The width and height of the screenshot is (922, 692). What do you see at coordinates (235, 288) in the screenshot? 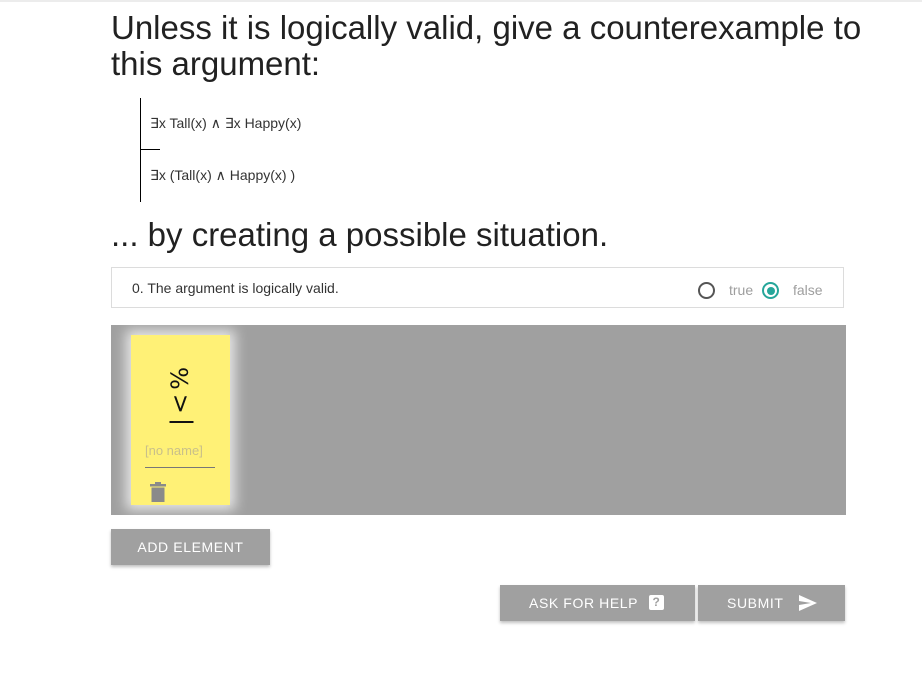
I see `question-text: 0. The argument is logically valid.` at bounding box center [235, 288].